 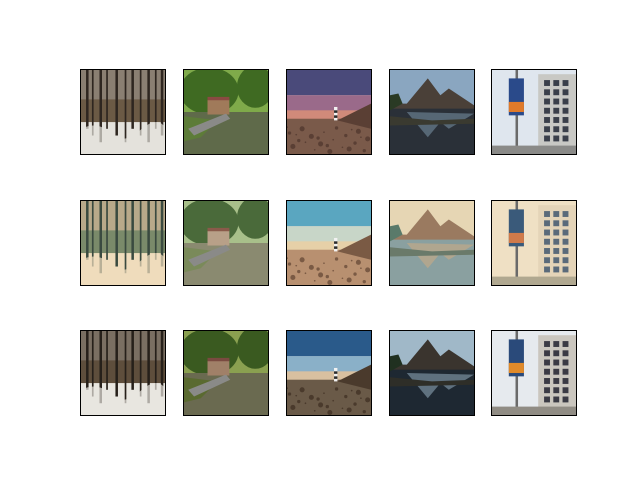 I want to click on image-stylized-snowy-forest, so click(x=123, y=243).